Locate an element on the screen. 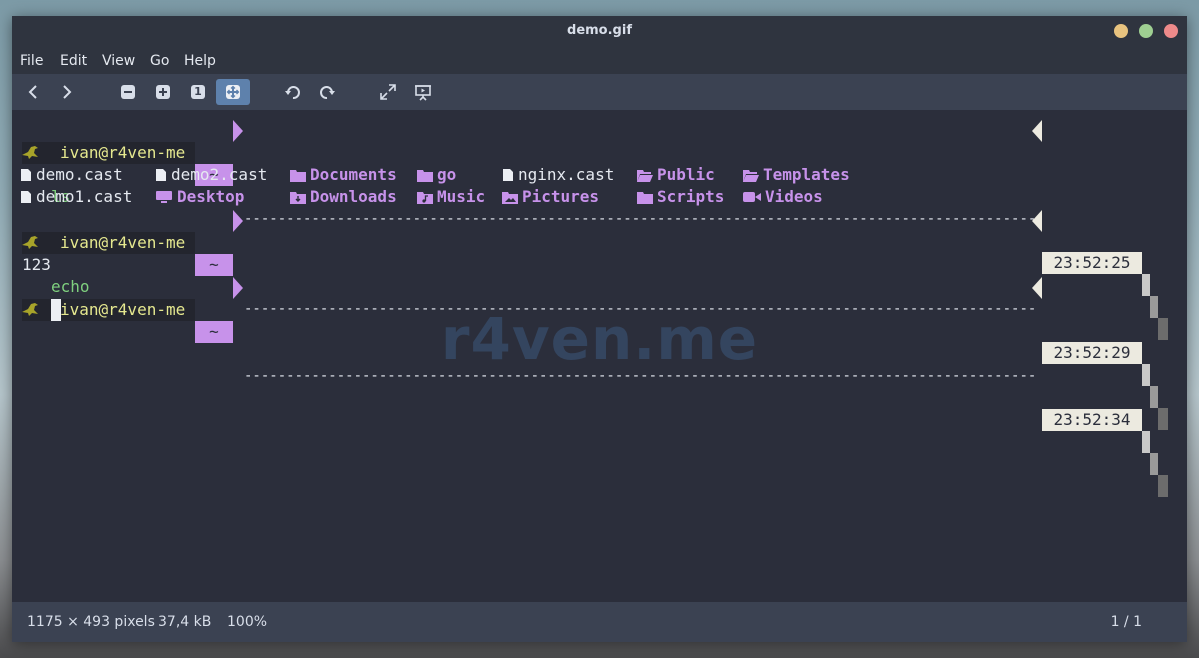 The image size is (1199, 658). menu-view: View is located at coordinates (118, 61).